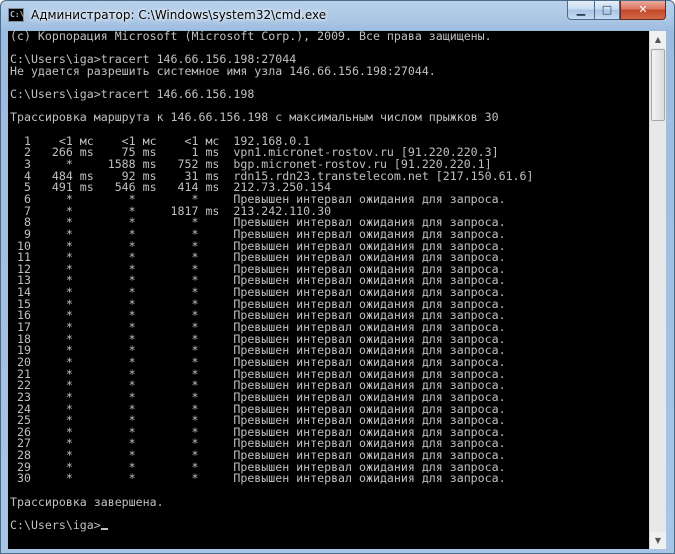 This screenshot has width=675, height=554. What do you see at coordinates (329, 525) in the screenshot?
I see `console-line: C:\Users\iga>` at bounding box center [329, 525].